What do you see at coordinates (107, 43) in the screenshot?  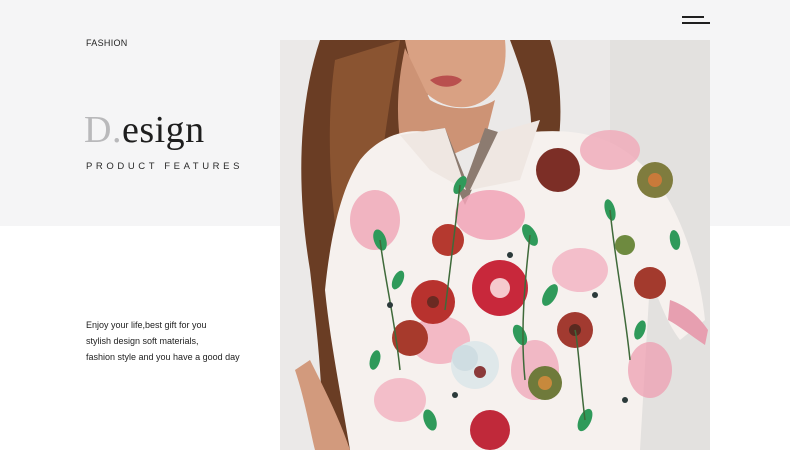 I see `section-label: FASHION` at bounding box center [107, 43].